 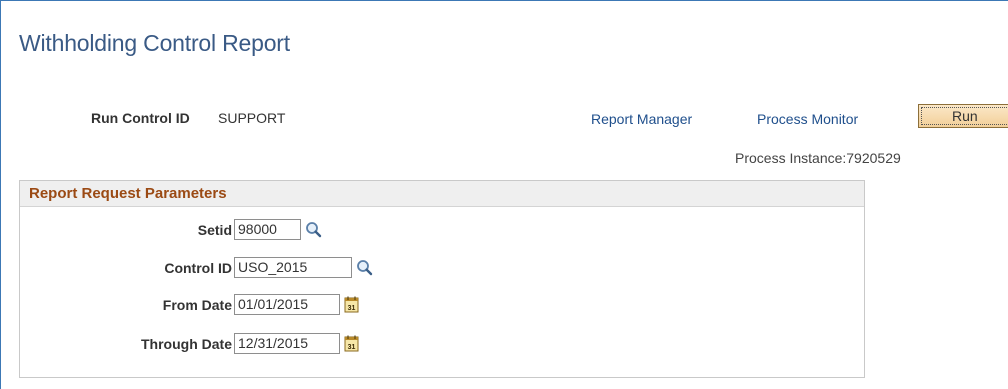 What do you see at coordinates (140, 118) in the screenshot?
I see `run-control-id-label: Run Control ID` at bounding box center [140, 118].